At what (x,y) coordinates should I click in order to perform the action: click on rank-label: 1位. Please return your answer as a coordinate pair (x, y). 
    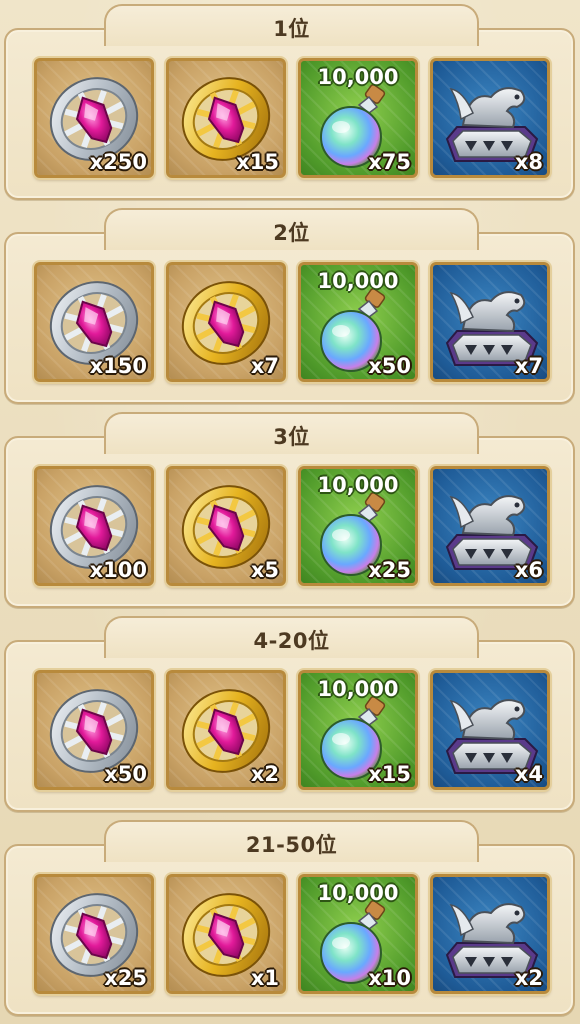
    Looking at the image, I should click on (291, 29).